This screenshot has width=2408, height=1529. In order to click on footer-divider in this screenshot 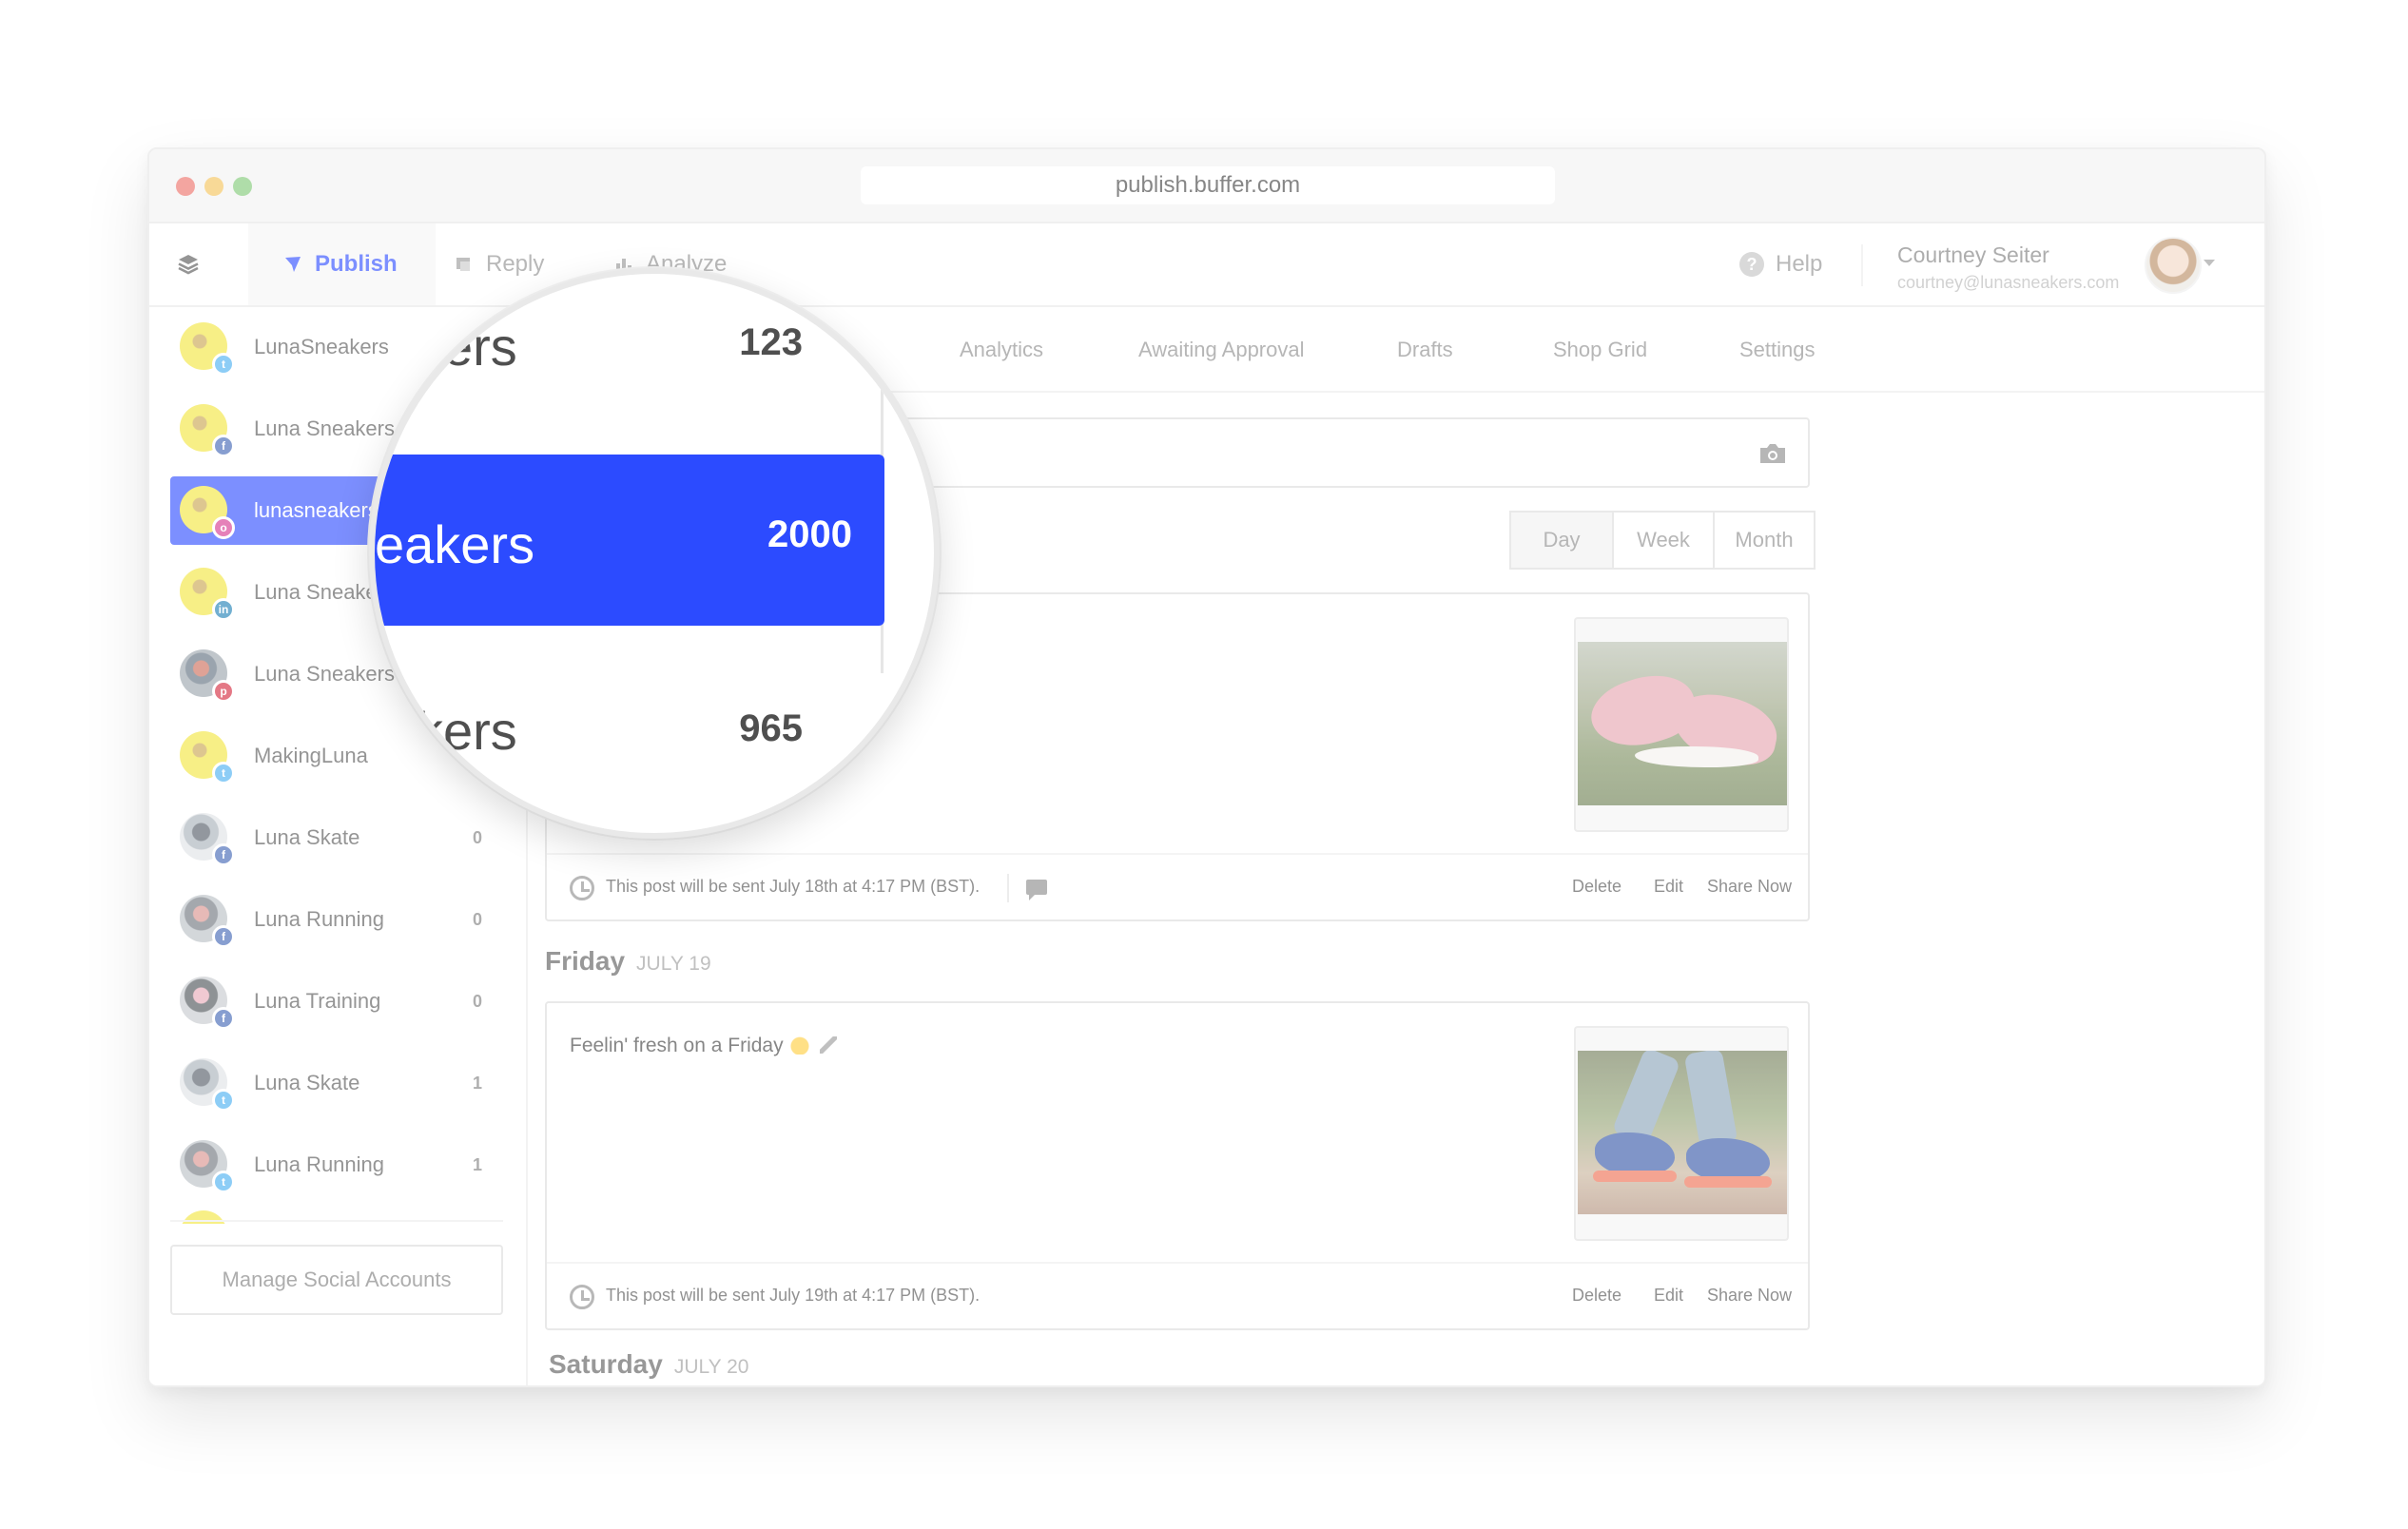, I will do `click(1008, 888)`.